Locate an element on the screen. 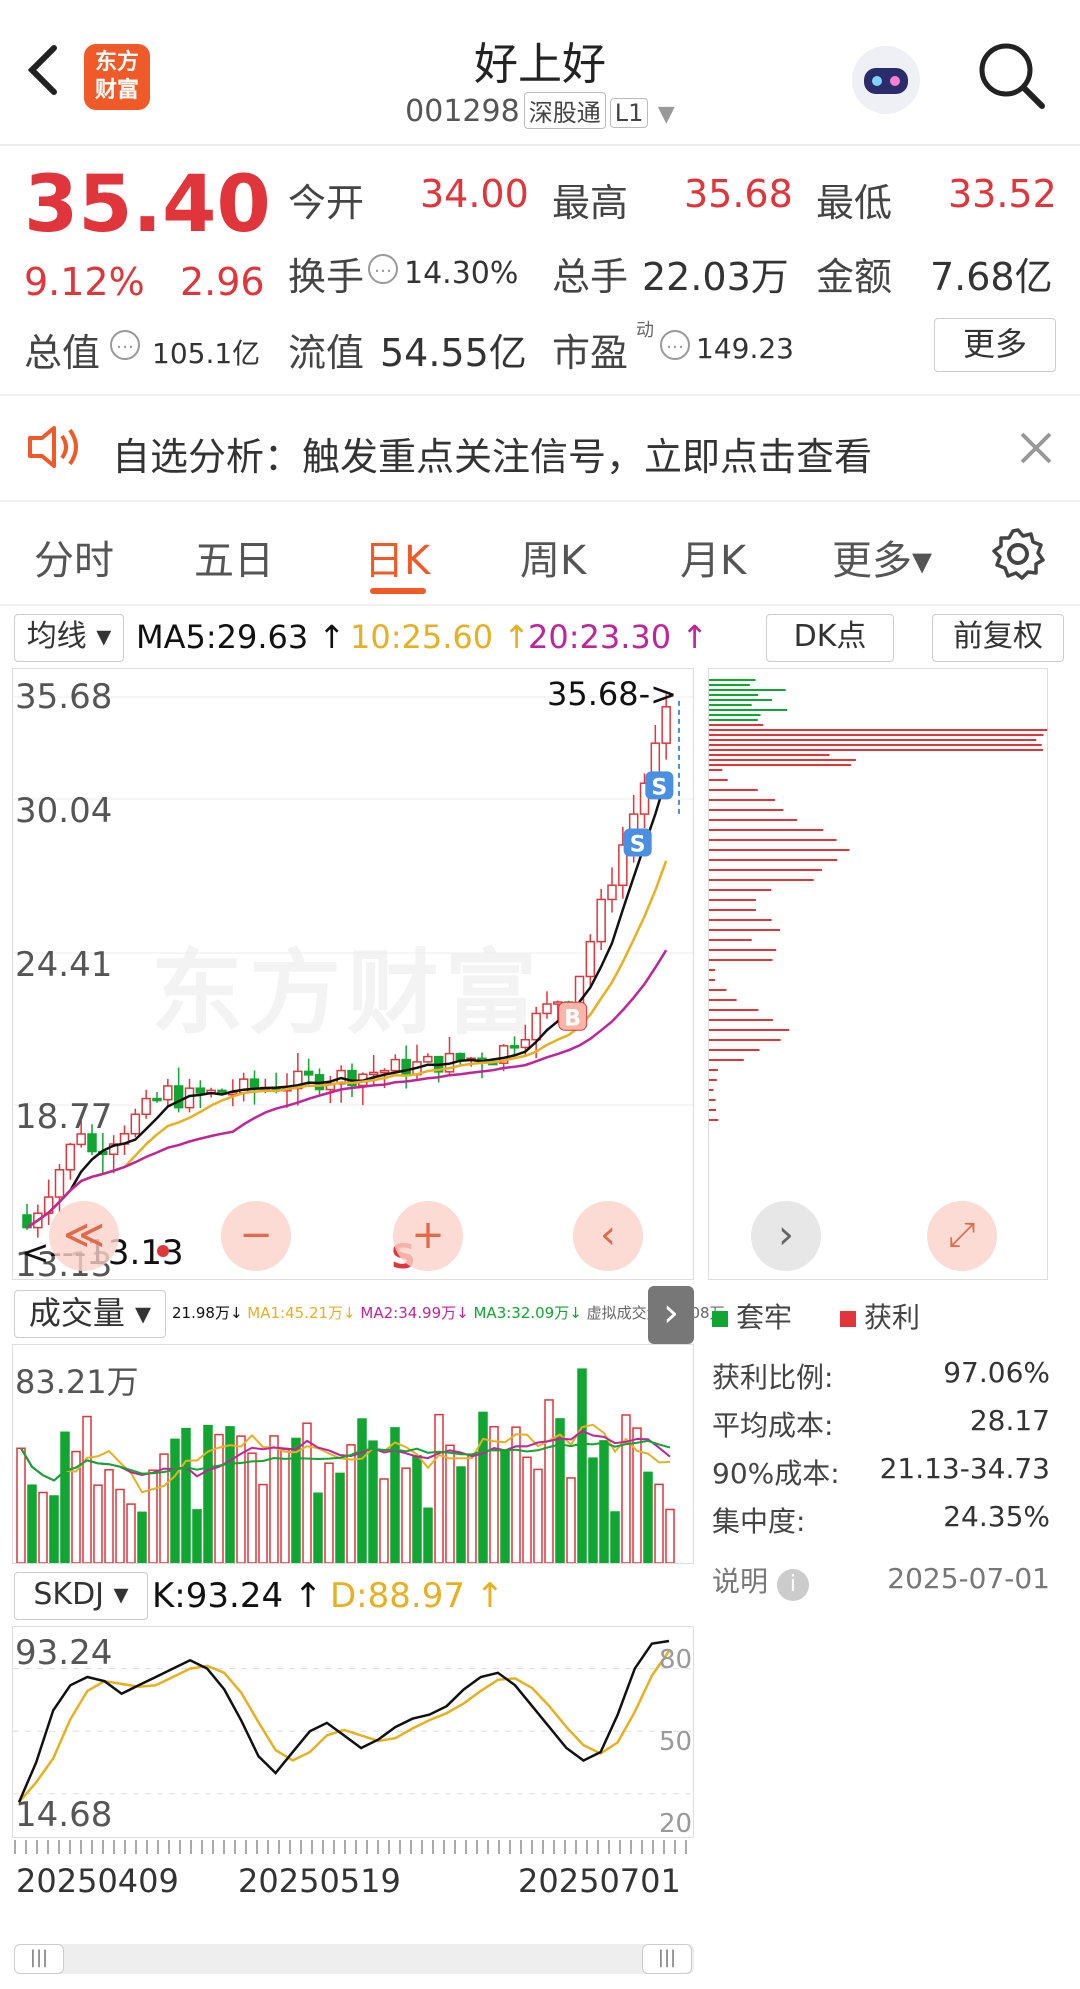 The width and height of the screenshot is (1080, 1989). notice-text: 自选分析：触发重点关注信号，立即点击查看 is located at coordinates (492, 453).